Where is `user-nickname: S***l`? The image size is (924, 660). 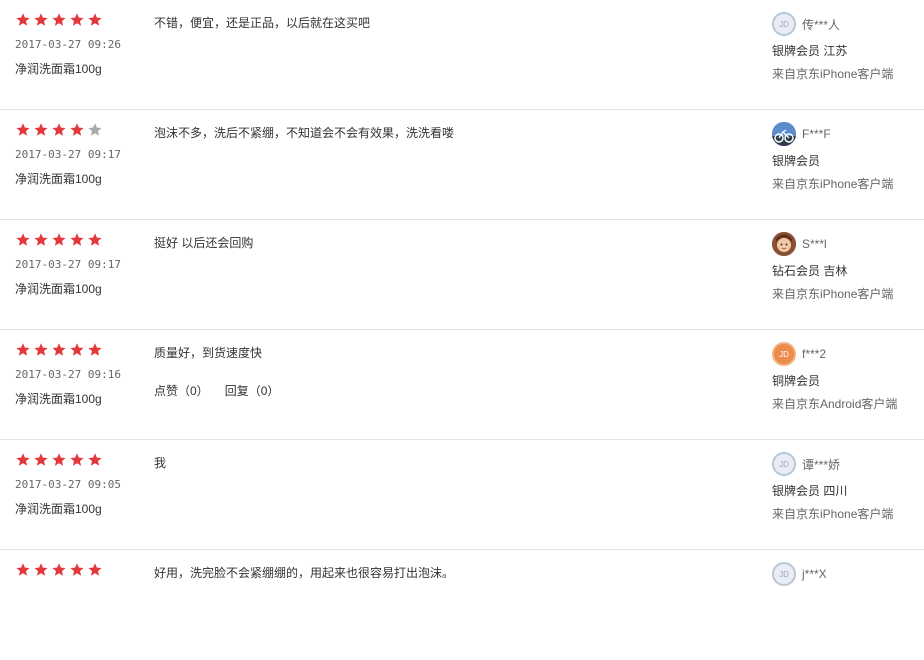
user-nickname: S***l is located at coordinates (814, 244).